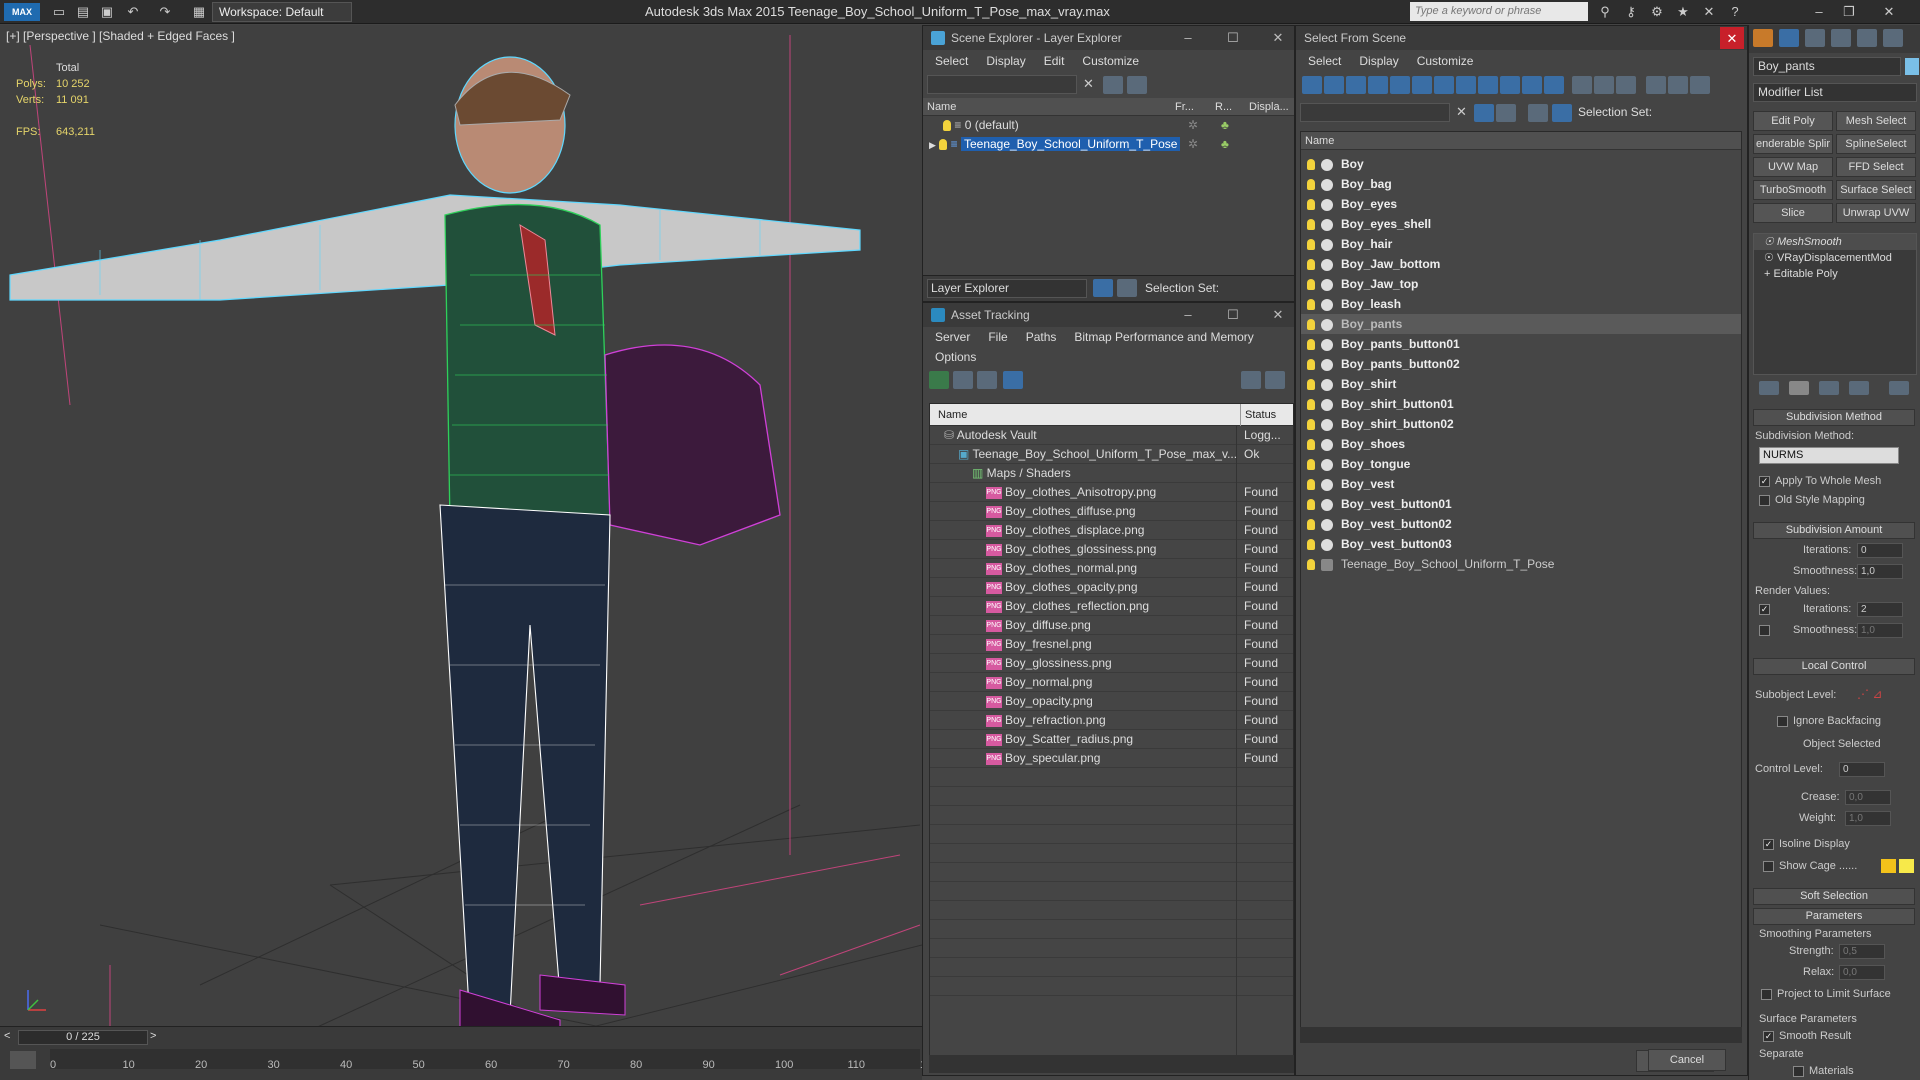 This screenshot has height=1080, width=1920. What do you see at coordinates (1521, 224) in the screenshot?
I see `scene-object-row: Boy_eyes_shell` at bounding box center [1521, 224].